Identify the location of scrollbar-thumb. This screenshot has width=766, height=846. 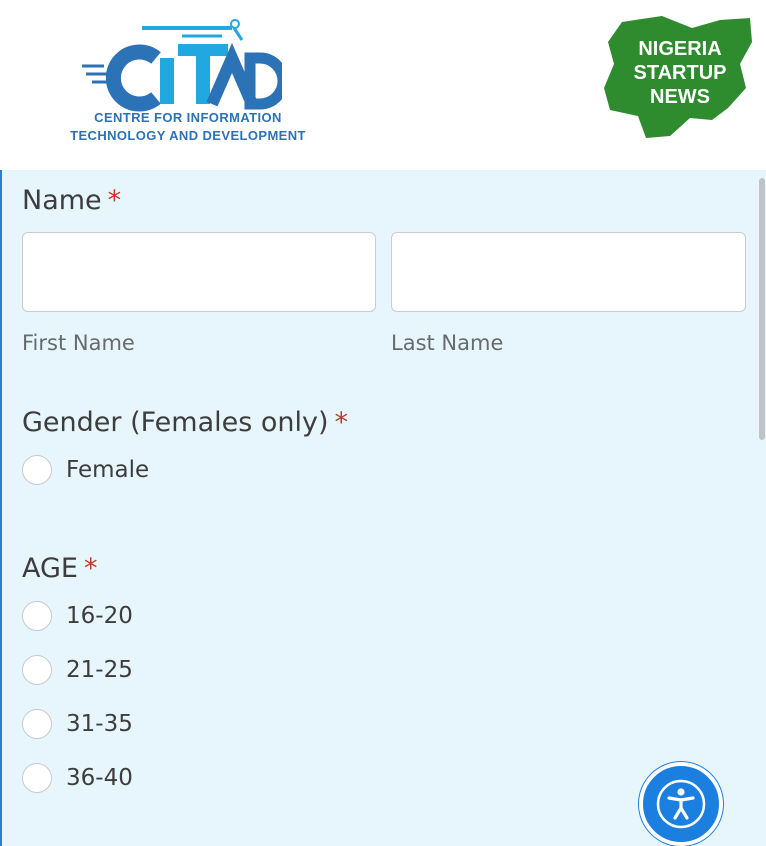
(762, 309).